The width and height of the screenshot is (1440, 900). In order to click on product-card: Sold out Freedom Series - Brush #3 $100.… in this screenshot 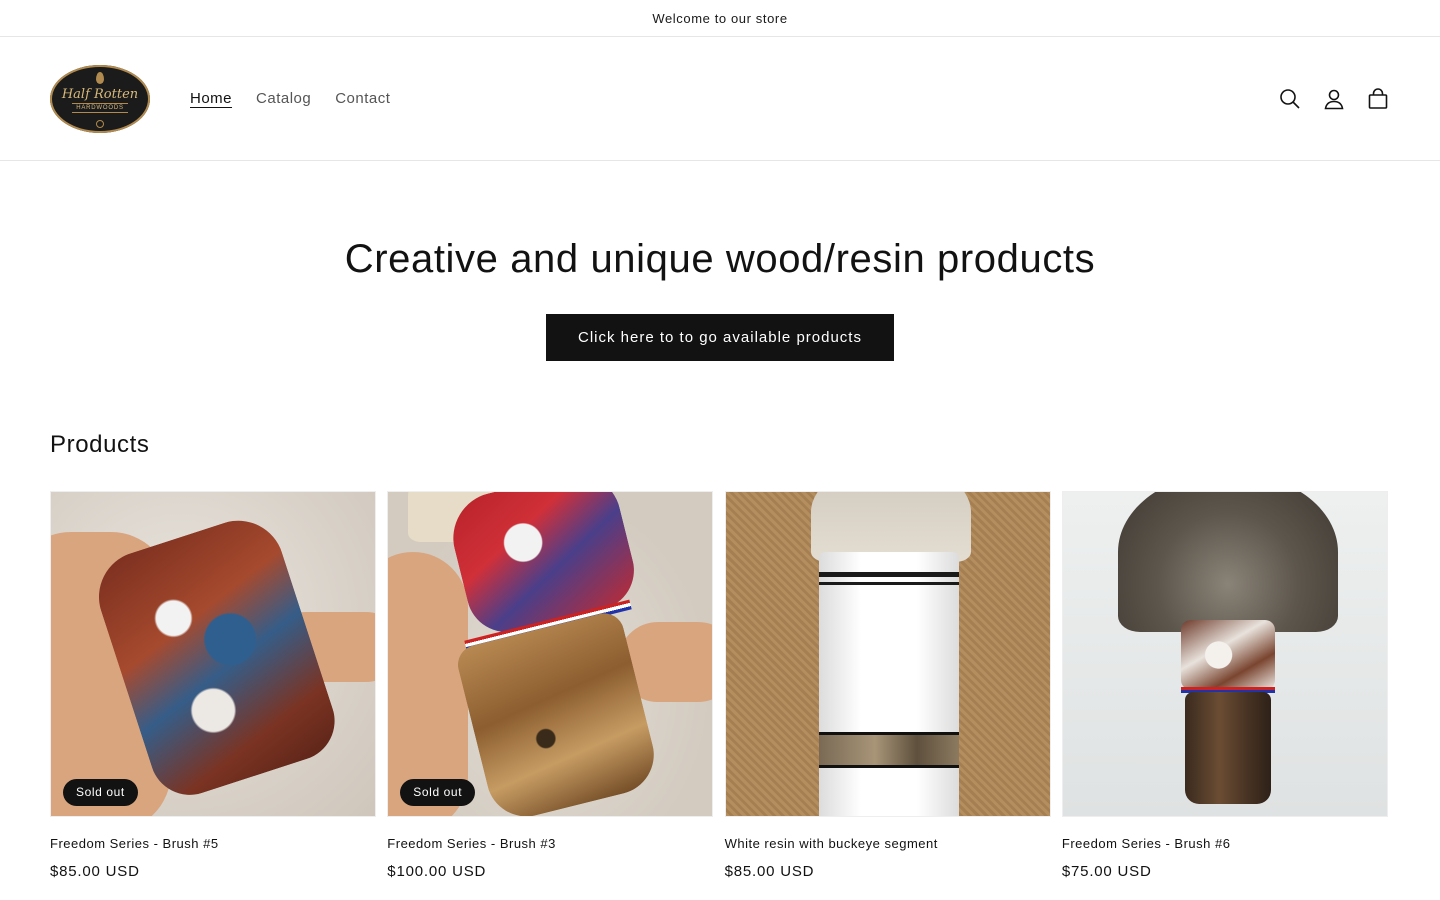, I will do `click(550, 685)`.